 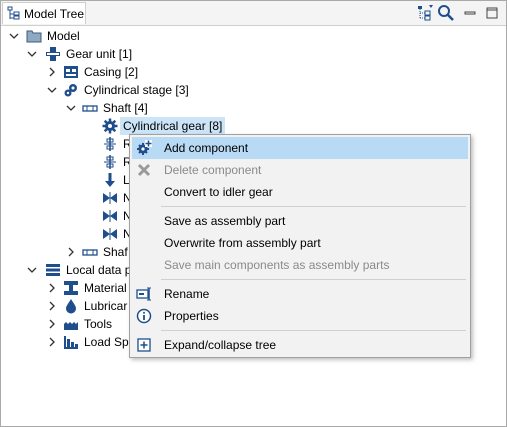 I want to click on tree-label: Shaf, so click(x=115, y=252).